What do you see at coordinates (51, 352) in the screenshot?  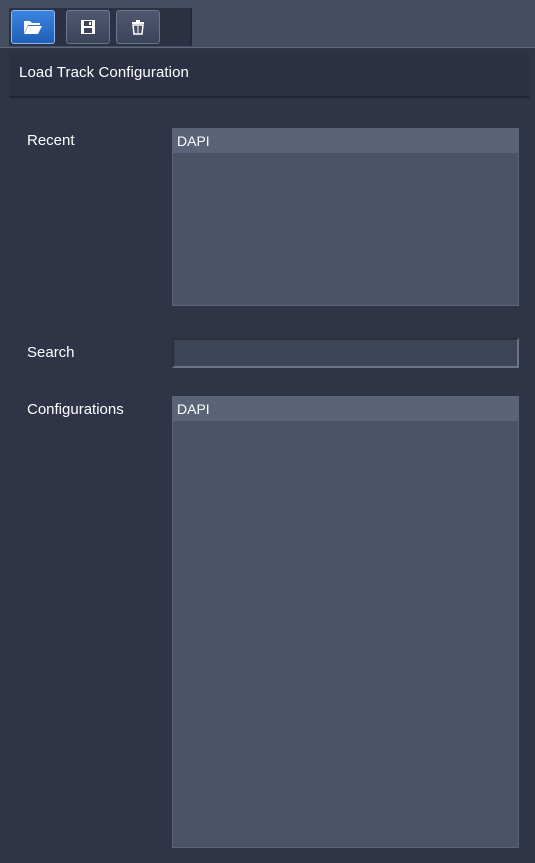 I see `search-label: Search` at bounding box center [51, 352].